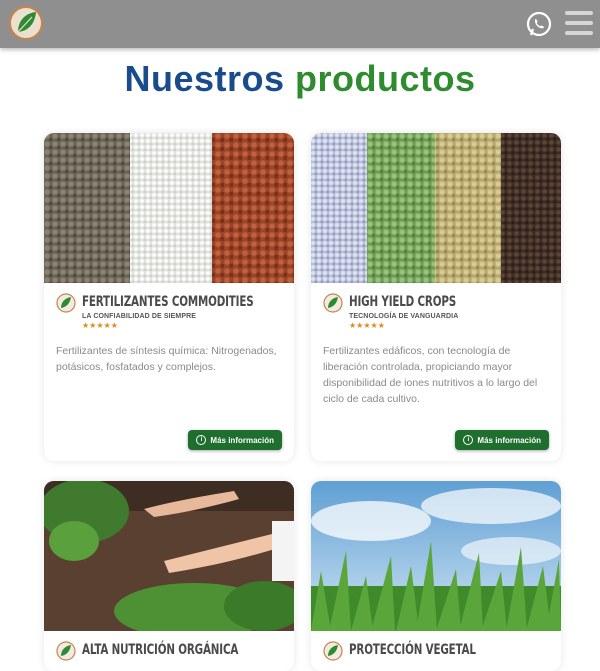 This screenshot has height=671, width=600. Describe the element at coordinates (169, 556) in the screenshot. I see `product-image-soil-hands` at that location.